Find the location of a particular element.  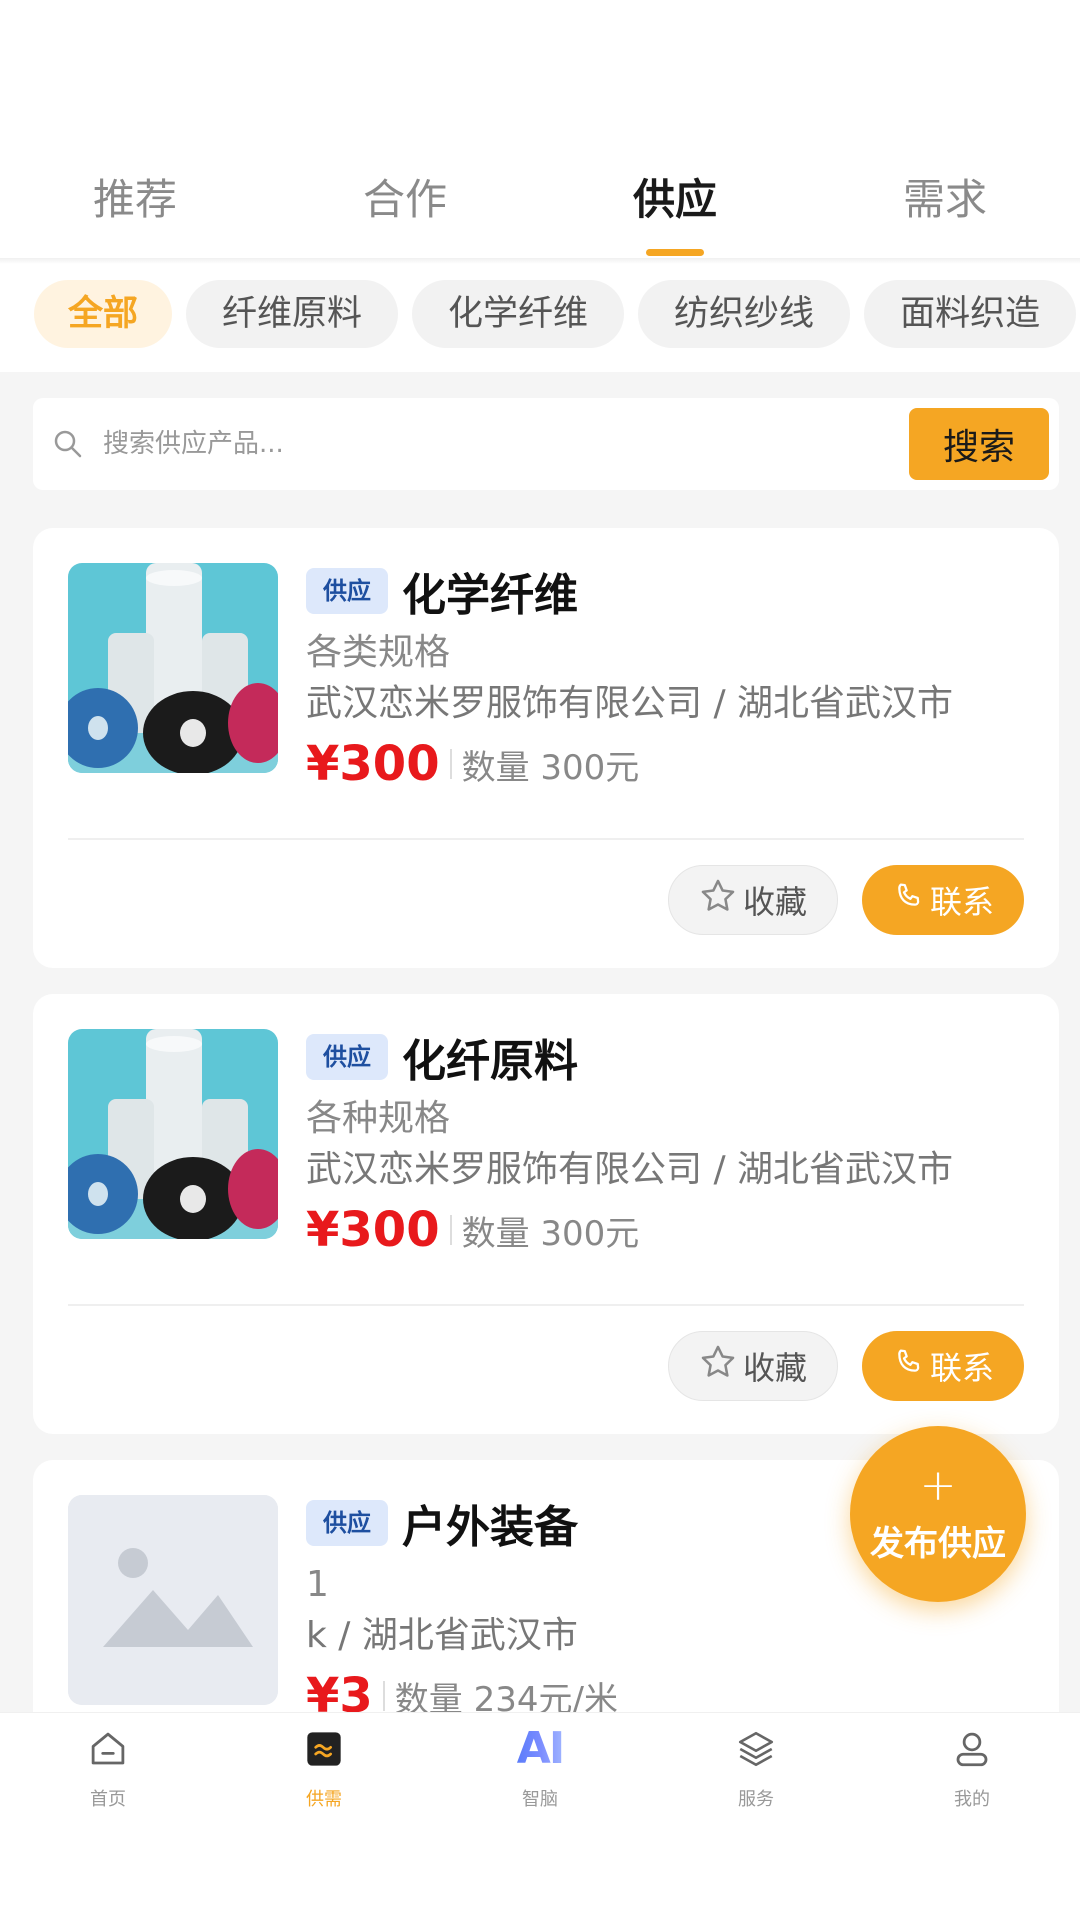

tabbar-item-home: 首页 is located at coordinates (108, 1816).